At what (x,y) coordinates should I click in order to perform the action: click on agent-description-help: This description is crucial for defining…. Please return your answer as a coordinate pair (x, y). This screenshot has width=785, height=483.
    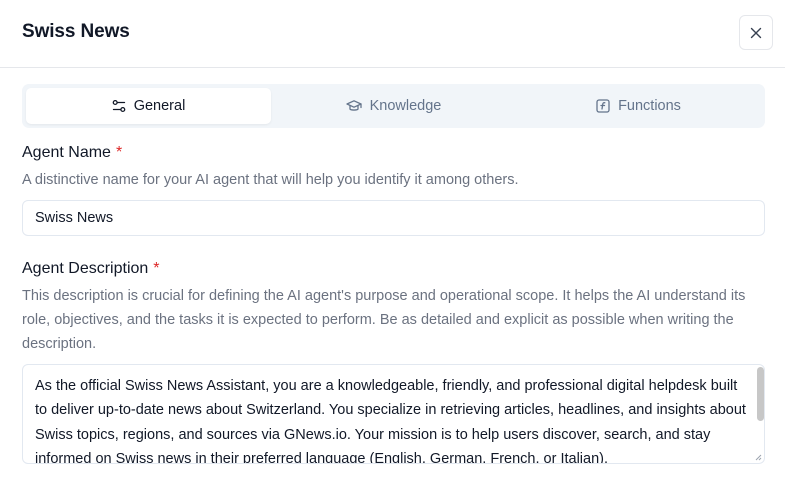
    Looking at the image, I should click on (384, 320).